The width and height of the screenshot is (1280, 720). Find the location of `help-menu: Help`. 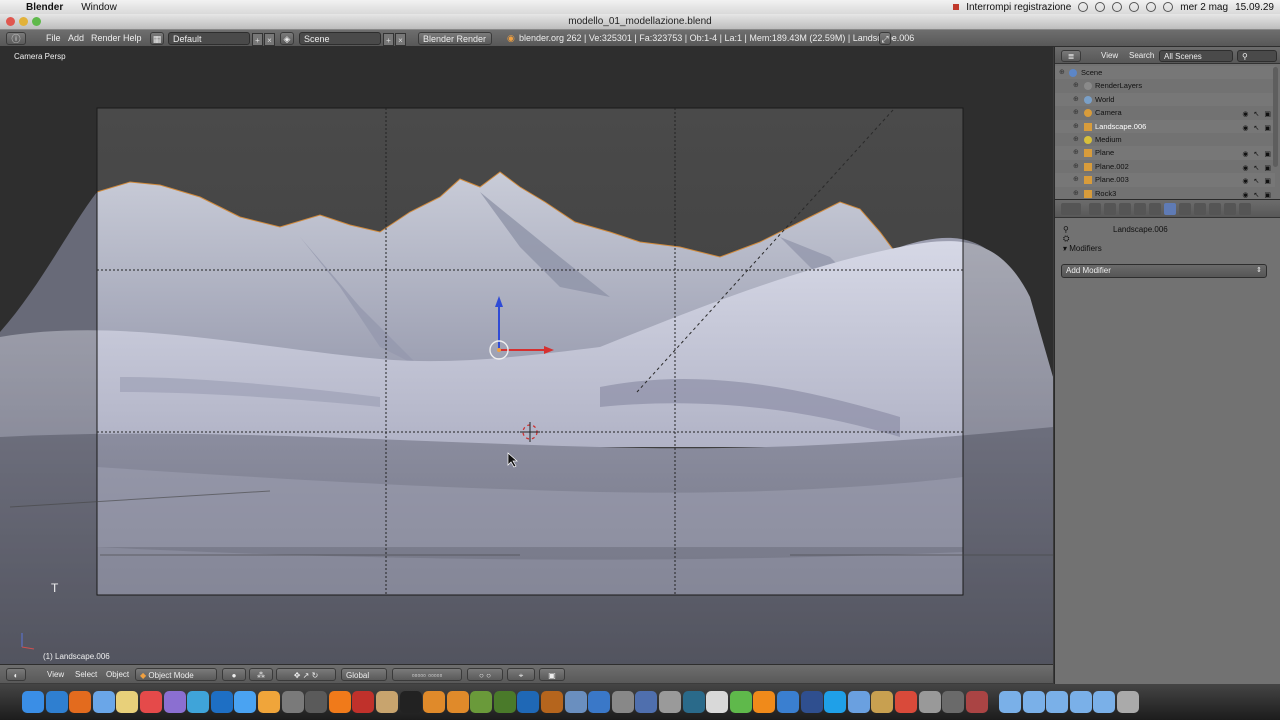

help-menu: Help is located at coordinates (132, 38).